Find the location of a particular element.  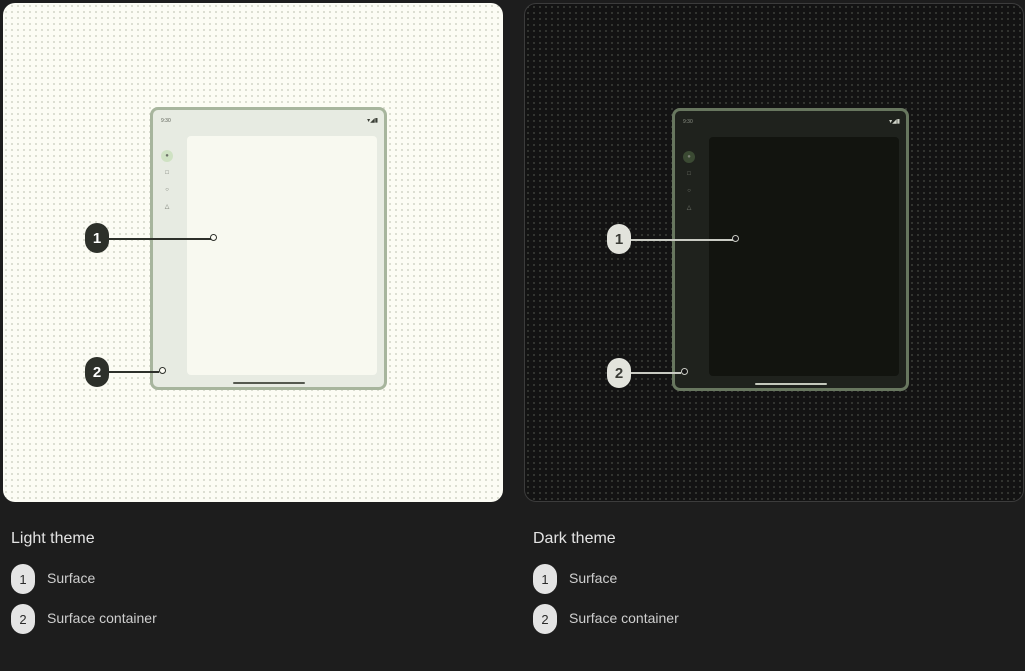

dark-theme-title: Dark theme is located at coordinates (574, 538).